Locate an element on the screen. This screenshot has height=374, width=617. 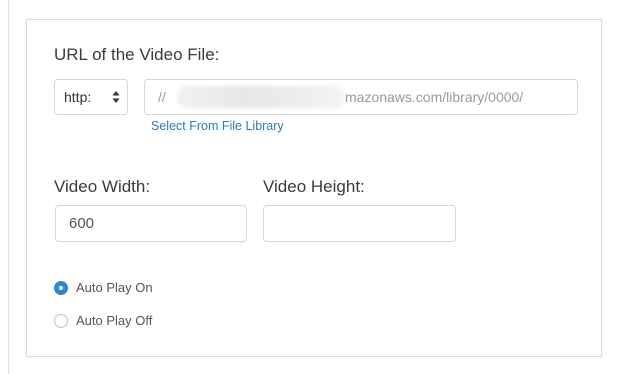
left-divider is located at coordinates (8, 187).